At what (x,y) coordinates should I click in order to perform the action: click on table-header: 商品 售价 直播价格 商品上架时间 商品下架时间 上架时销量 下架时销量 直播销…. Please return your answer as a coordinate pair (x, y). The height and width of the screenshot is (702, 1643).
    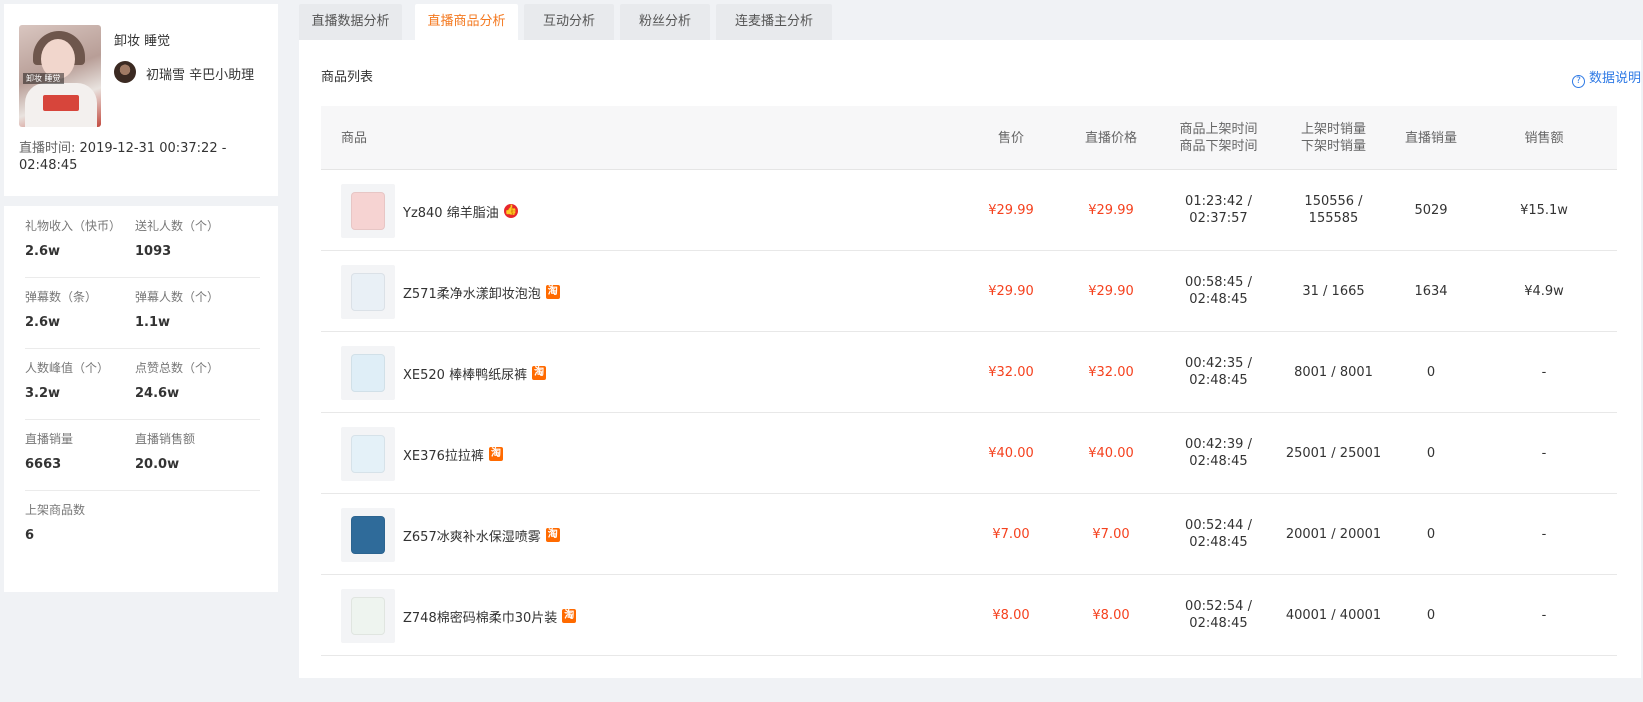
    Looking at the image, I should click on (969, 138).